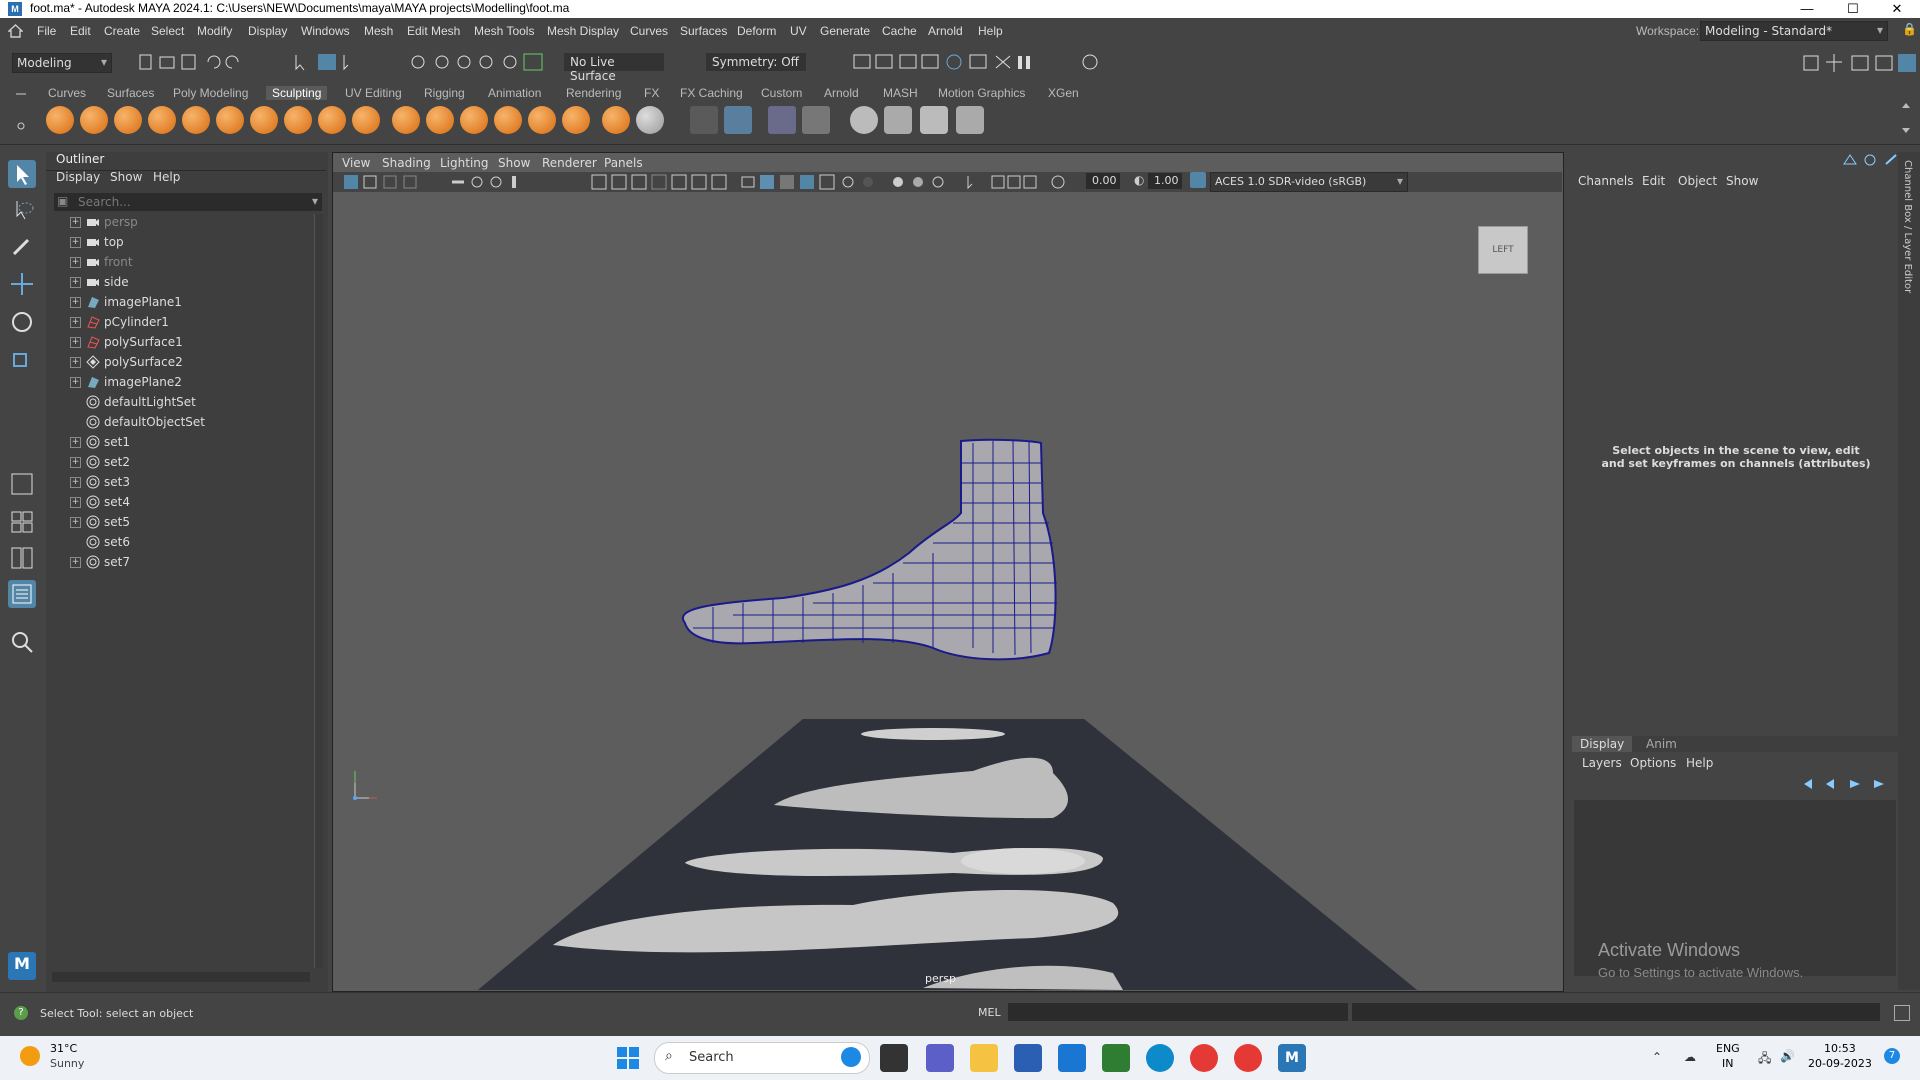 This screenshot has height=1080, width=1920. I want to click on shelf-tab-sculpting: Sculpting, so click(297, 93).